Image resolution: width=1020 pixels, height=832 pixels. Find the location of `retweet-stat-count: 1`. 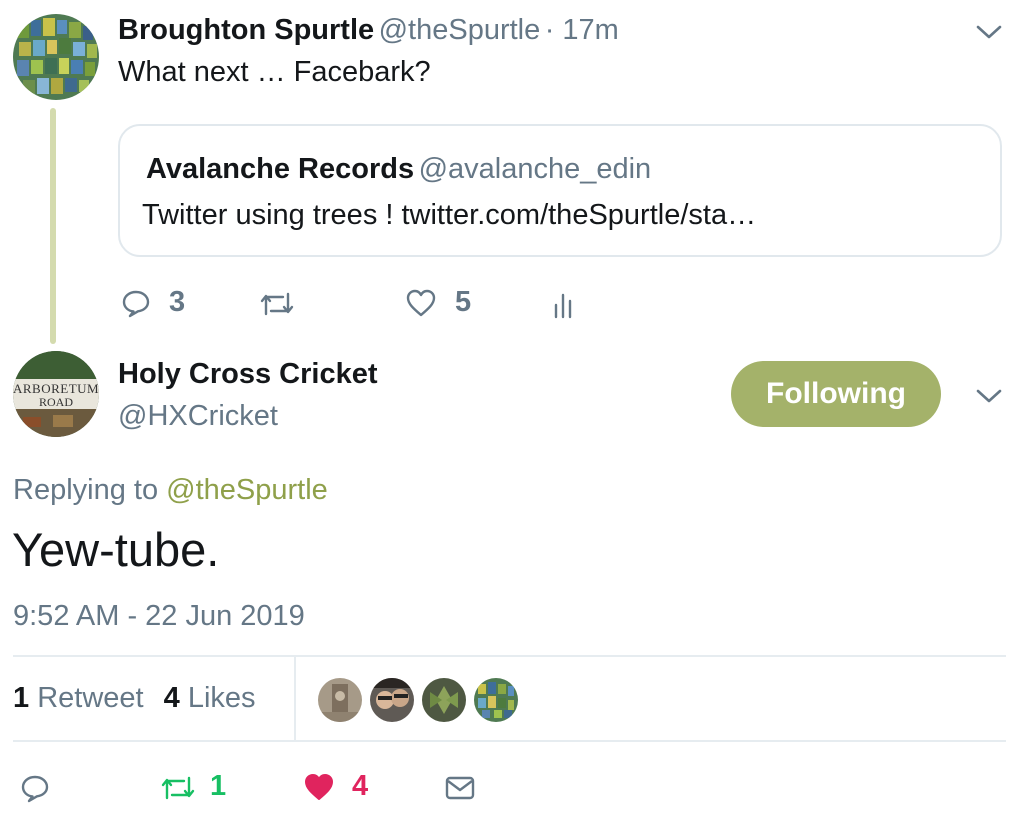

retweet-stat-count: 1 is located at coordinates (21, 698).